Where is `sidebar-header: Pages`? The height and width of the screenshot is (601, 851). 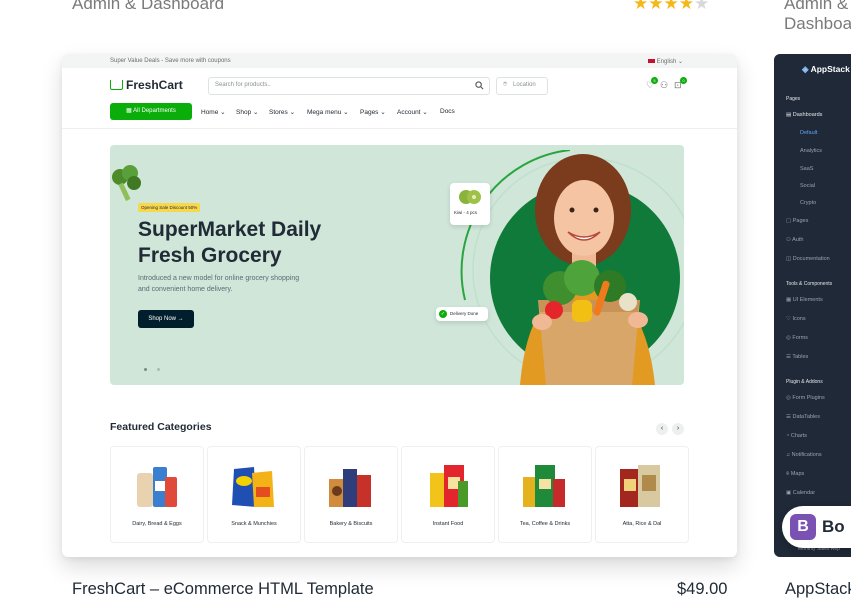
sidebar-header: Pages is located at coordinates (793, 99).